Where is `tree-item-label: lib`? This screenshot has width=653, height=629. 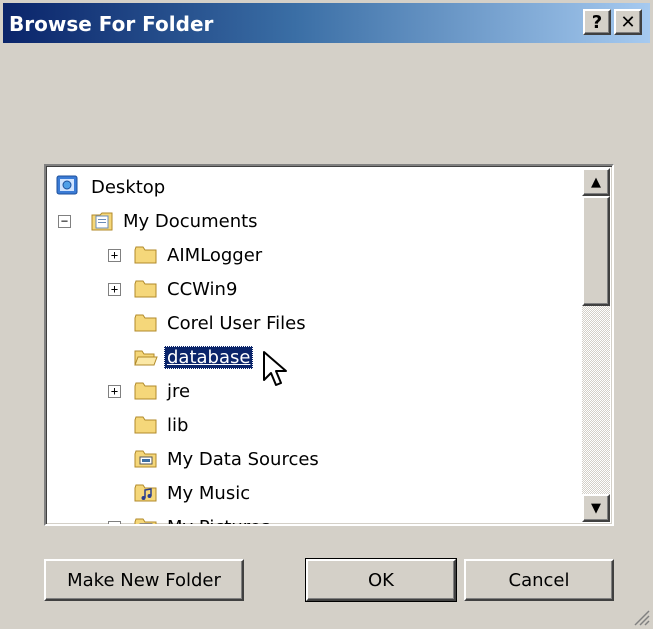 tree-item-label: lib is located at coordinates (177, 425).